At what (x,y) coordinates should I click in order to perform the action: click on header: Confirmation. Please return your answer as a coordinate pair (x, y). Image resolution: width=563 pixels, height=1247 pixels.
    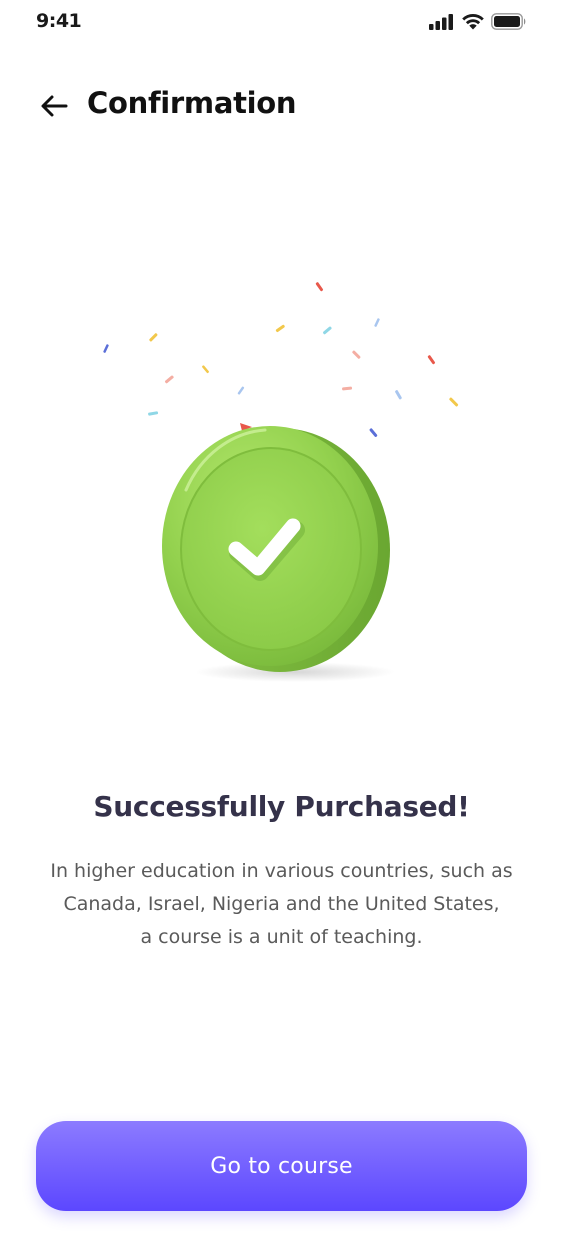
    Looking at the image, I should click on (281, 106).